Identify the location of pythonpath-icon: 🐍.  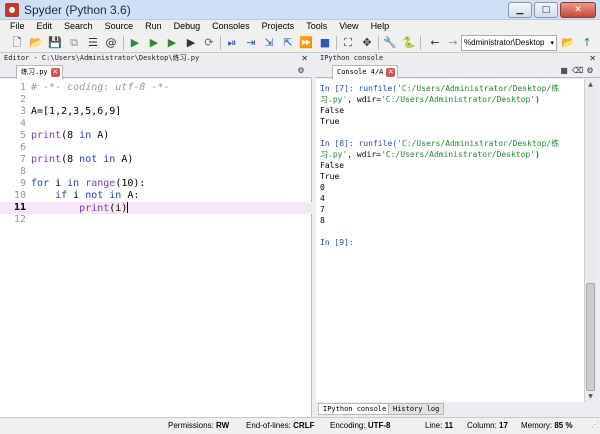
(409, 43).